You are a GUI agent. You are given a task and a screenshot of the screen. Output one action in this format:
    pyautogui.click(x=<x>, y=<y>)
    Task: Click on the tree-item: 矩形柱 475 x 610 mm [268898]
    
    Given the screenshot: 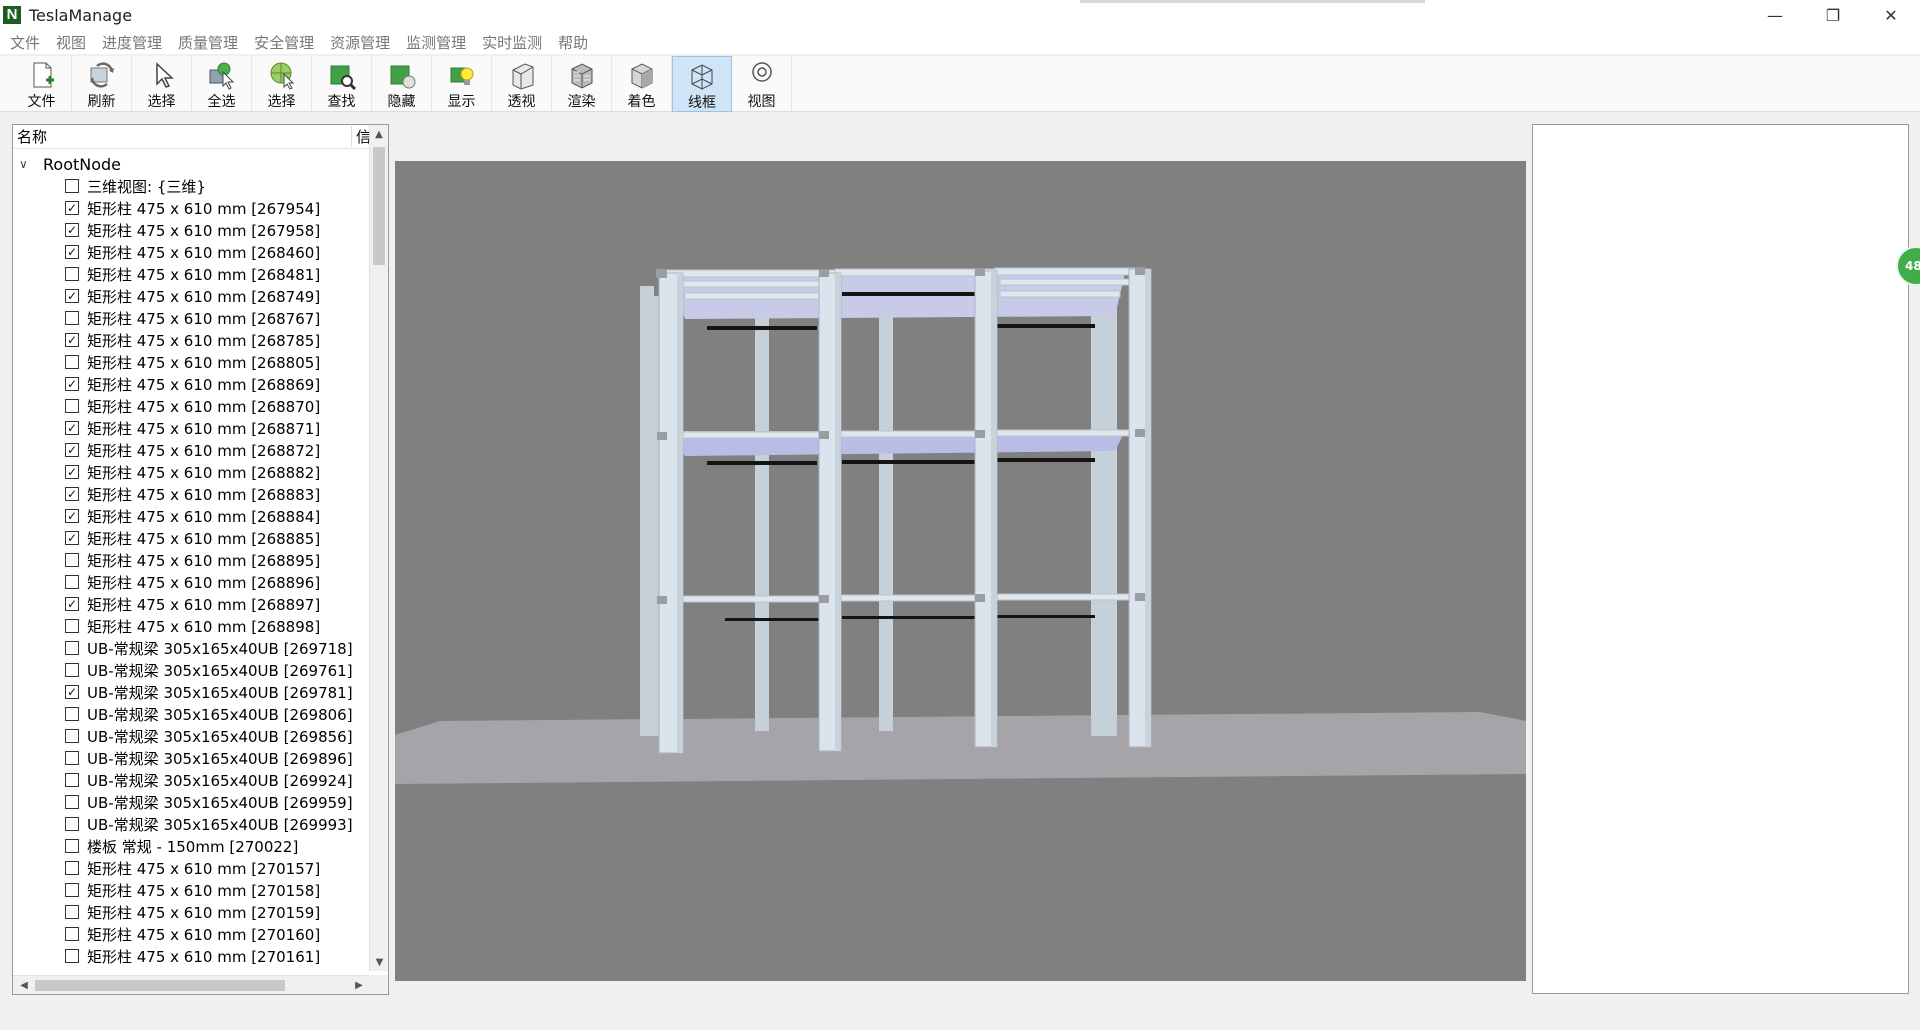 What is the action you would take?
    pyautogui.click(x=191, y=626)
    